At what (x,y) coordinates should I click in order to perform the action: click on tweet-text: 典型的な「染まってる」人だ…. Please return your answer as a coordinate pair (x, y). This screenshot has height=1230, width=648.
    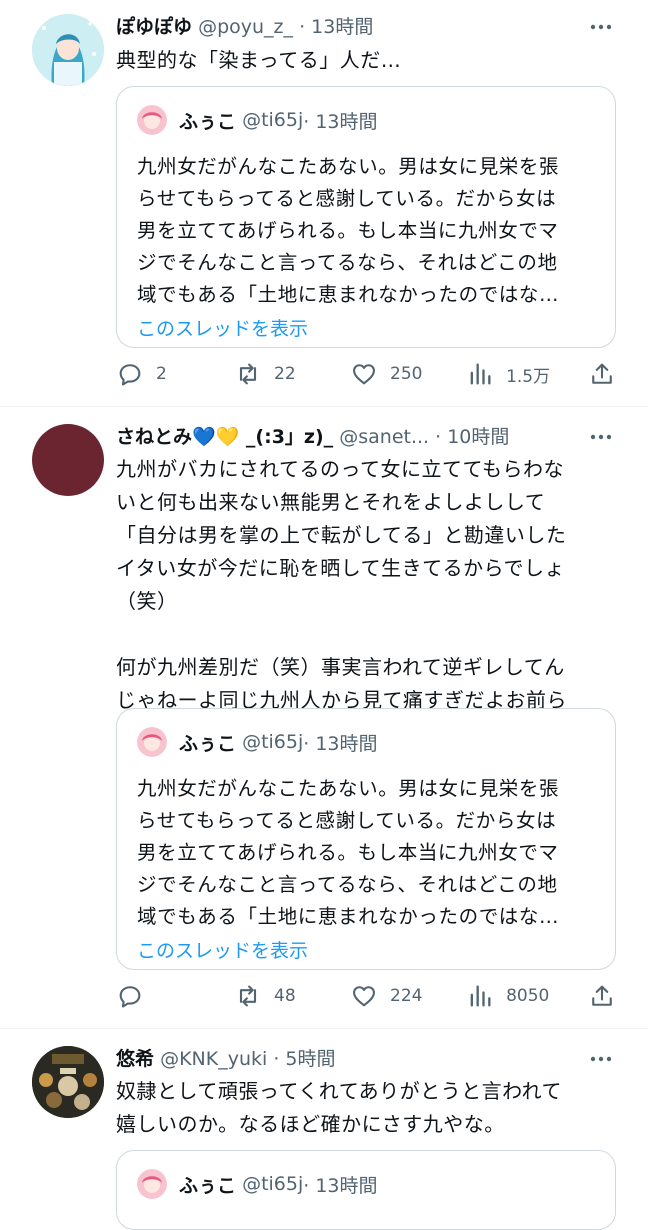
    Looking at the image, I should click on (259, 60).